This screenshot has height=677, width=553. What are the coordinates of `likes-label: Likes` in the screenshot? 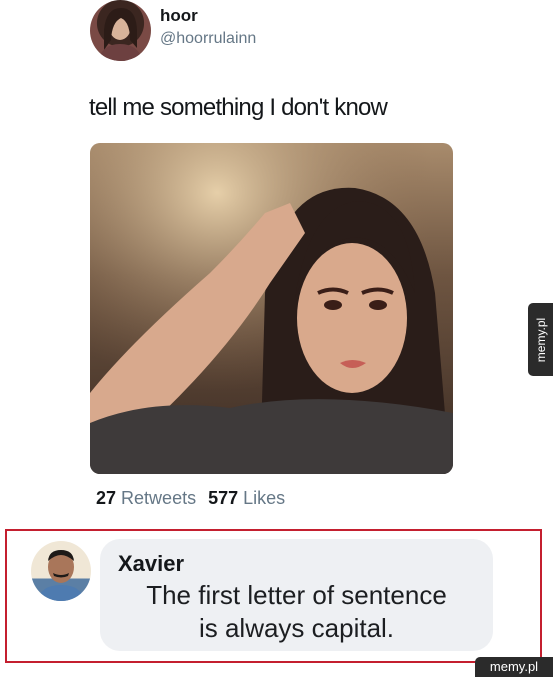 It's located at (264, 498).